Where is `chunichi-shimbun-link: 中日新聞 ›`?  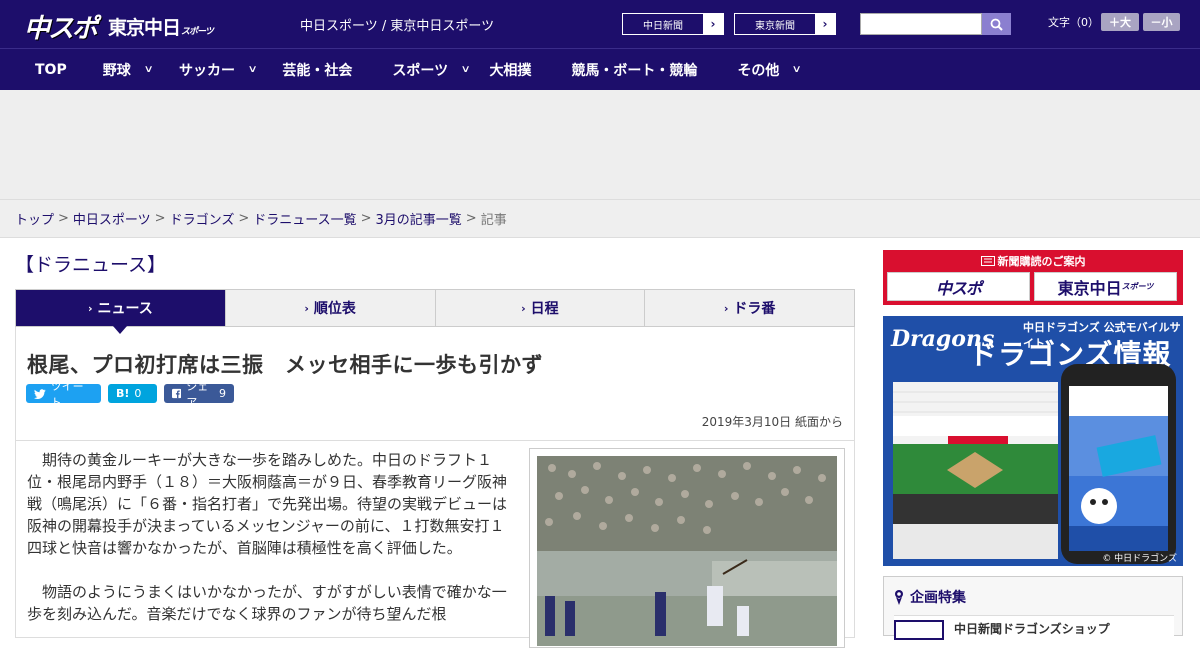
chunichi-shimbun-link: 中日新聞 › is located at coordinates (673, 24).